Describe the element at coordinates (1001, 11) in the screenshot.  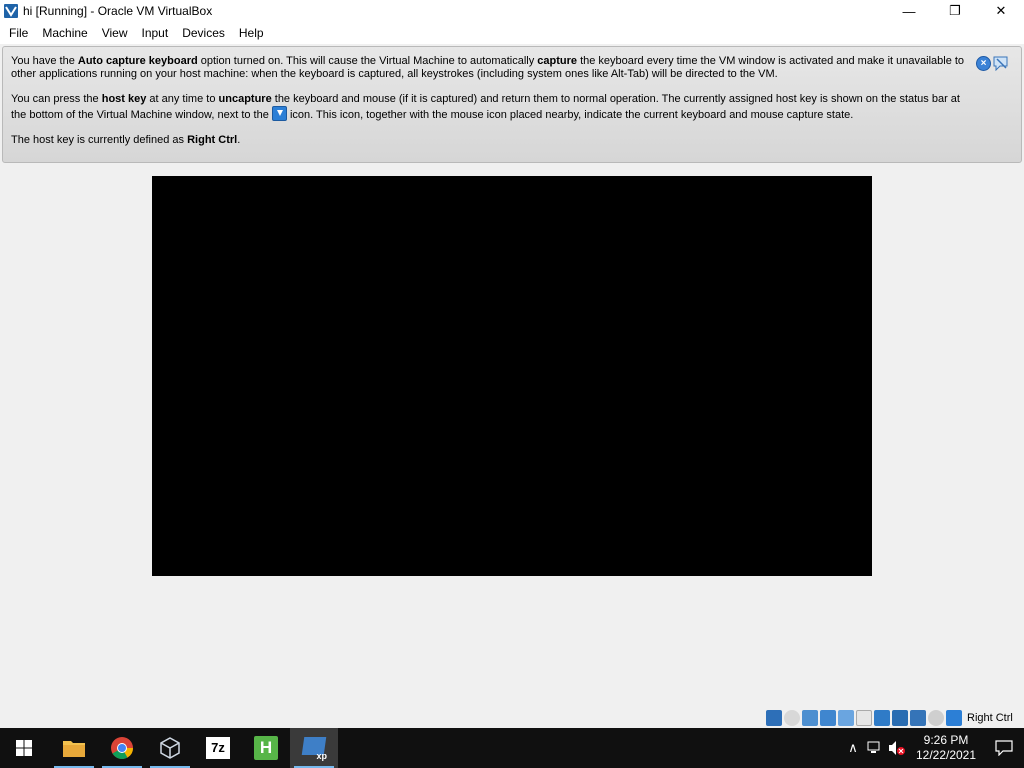
I see `close-button: ✕` at that location.